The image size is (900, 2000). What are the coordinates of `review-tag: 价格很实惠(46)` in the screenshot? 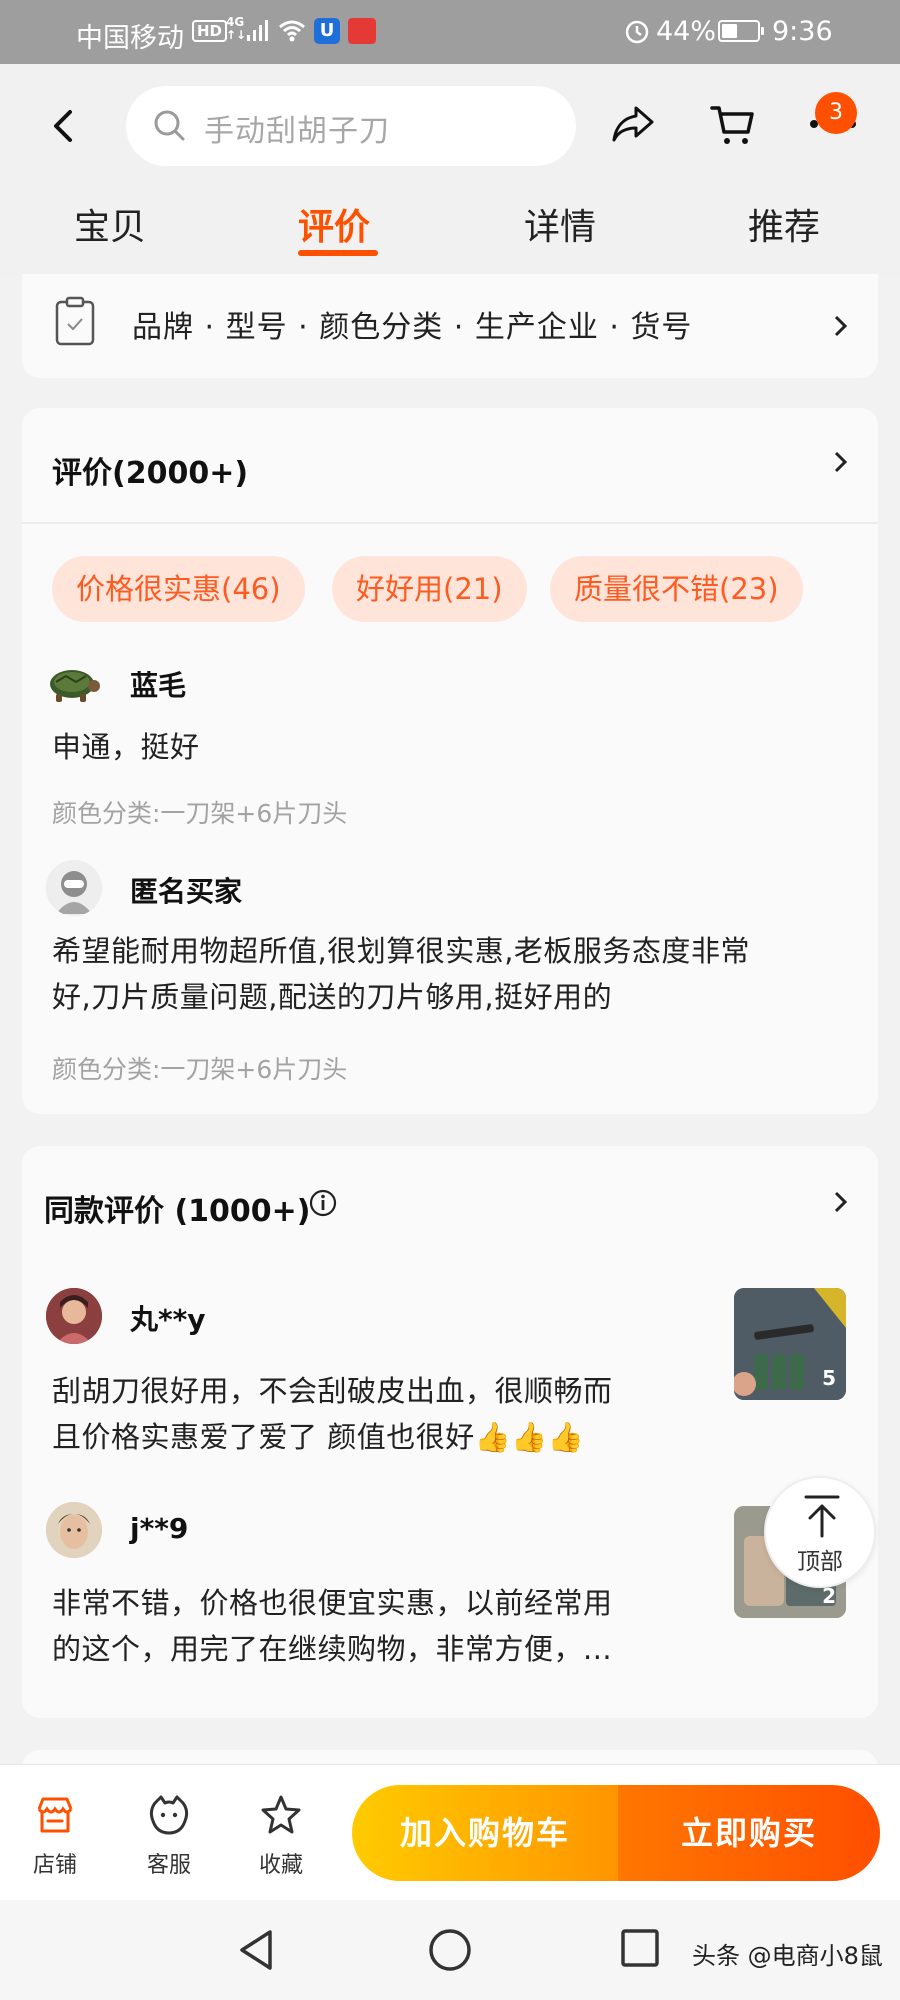 It's located at (178, 589).